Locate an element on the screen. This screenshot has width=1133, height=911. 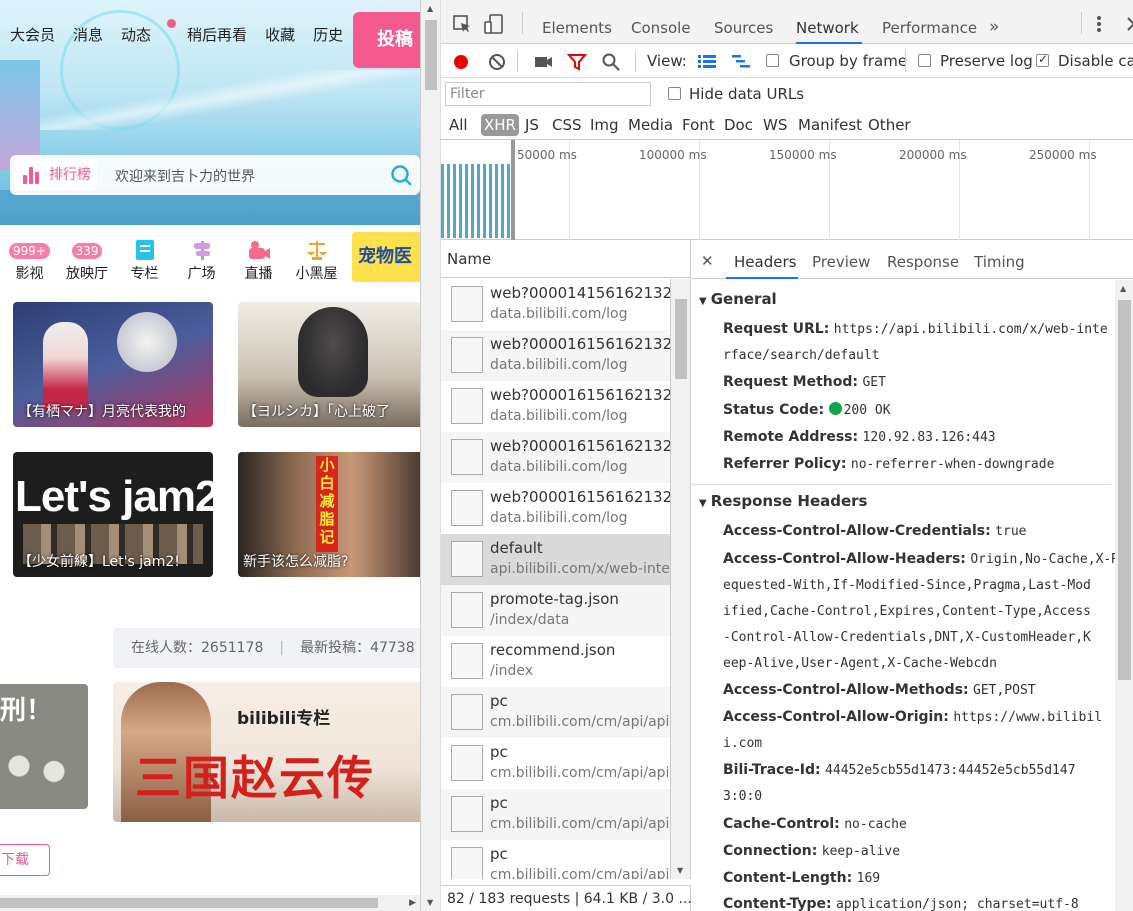
type-media: Media is located at coordinates (650, 125).